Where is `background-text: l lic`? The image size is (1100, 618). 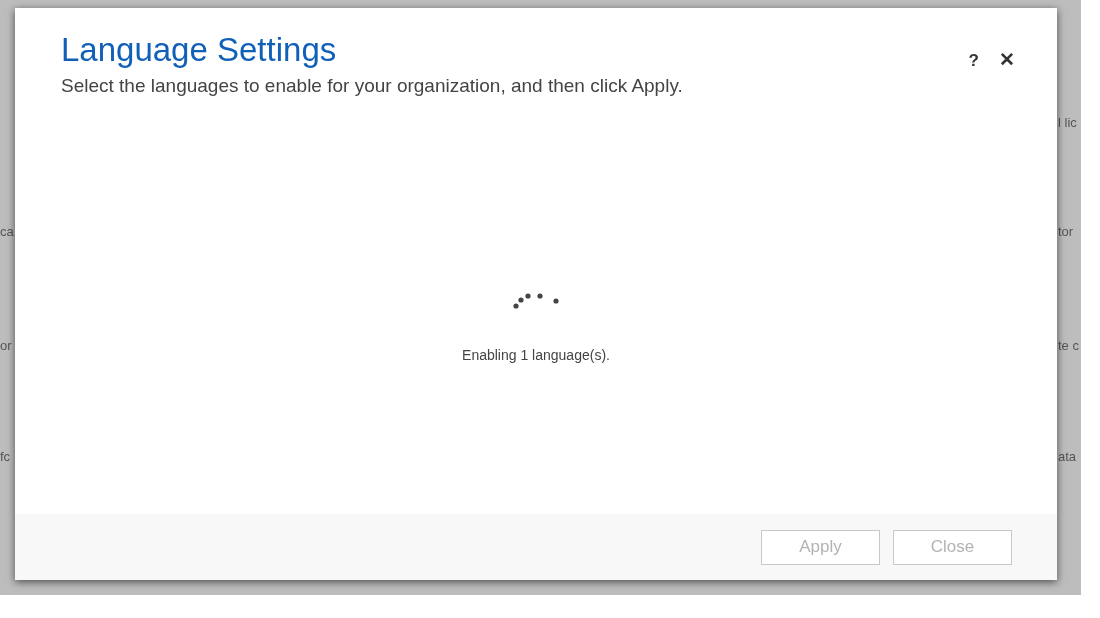 background-text: l lic is located at coordinates (1067, 123).